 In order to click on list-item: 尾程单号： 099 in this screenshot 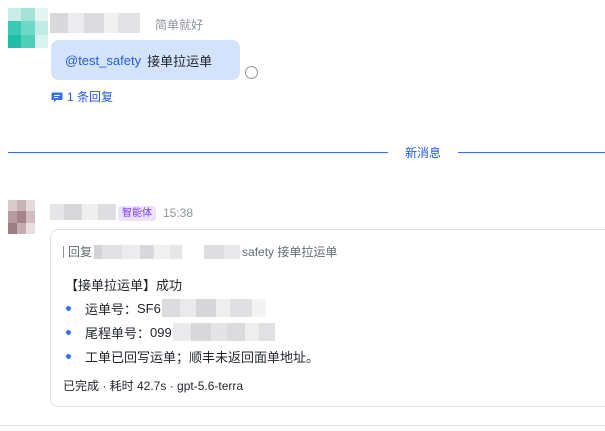, I will do `click(192, 332)`.